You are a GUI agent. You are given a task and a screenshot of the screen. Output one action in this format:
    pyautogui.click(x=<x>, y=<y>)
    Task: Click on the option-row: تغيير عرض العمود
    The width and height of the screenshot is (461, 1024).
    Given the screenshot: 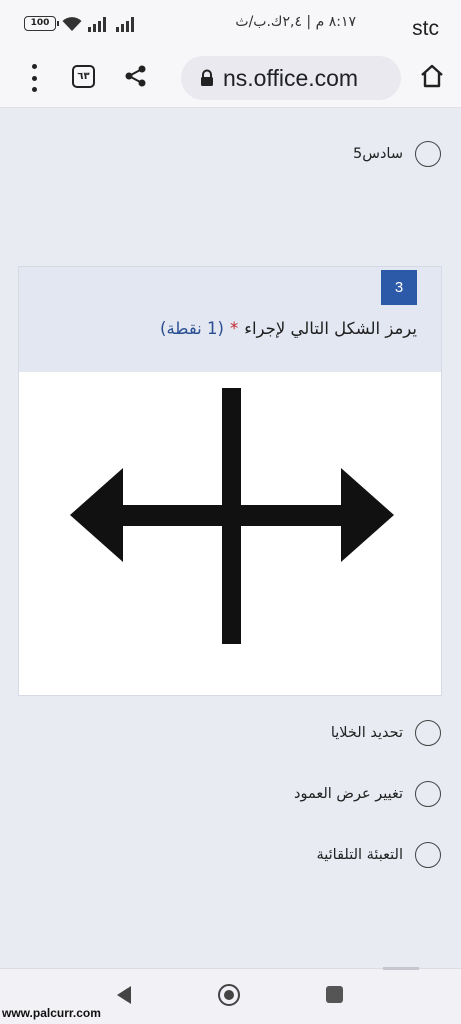 What is the action you would take?
    pyautogui.click(x=367, y=794)
    